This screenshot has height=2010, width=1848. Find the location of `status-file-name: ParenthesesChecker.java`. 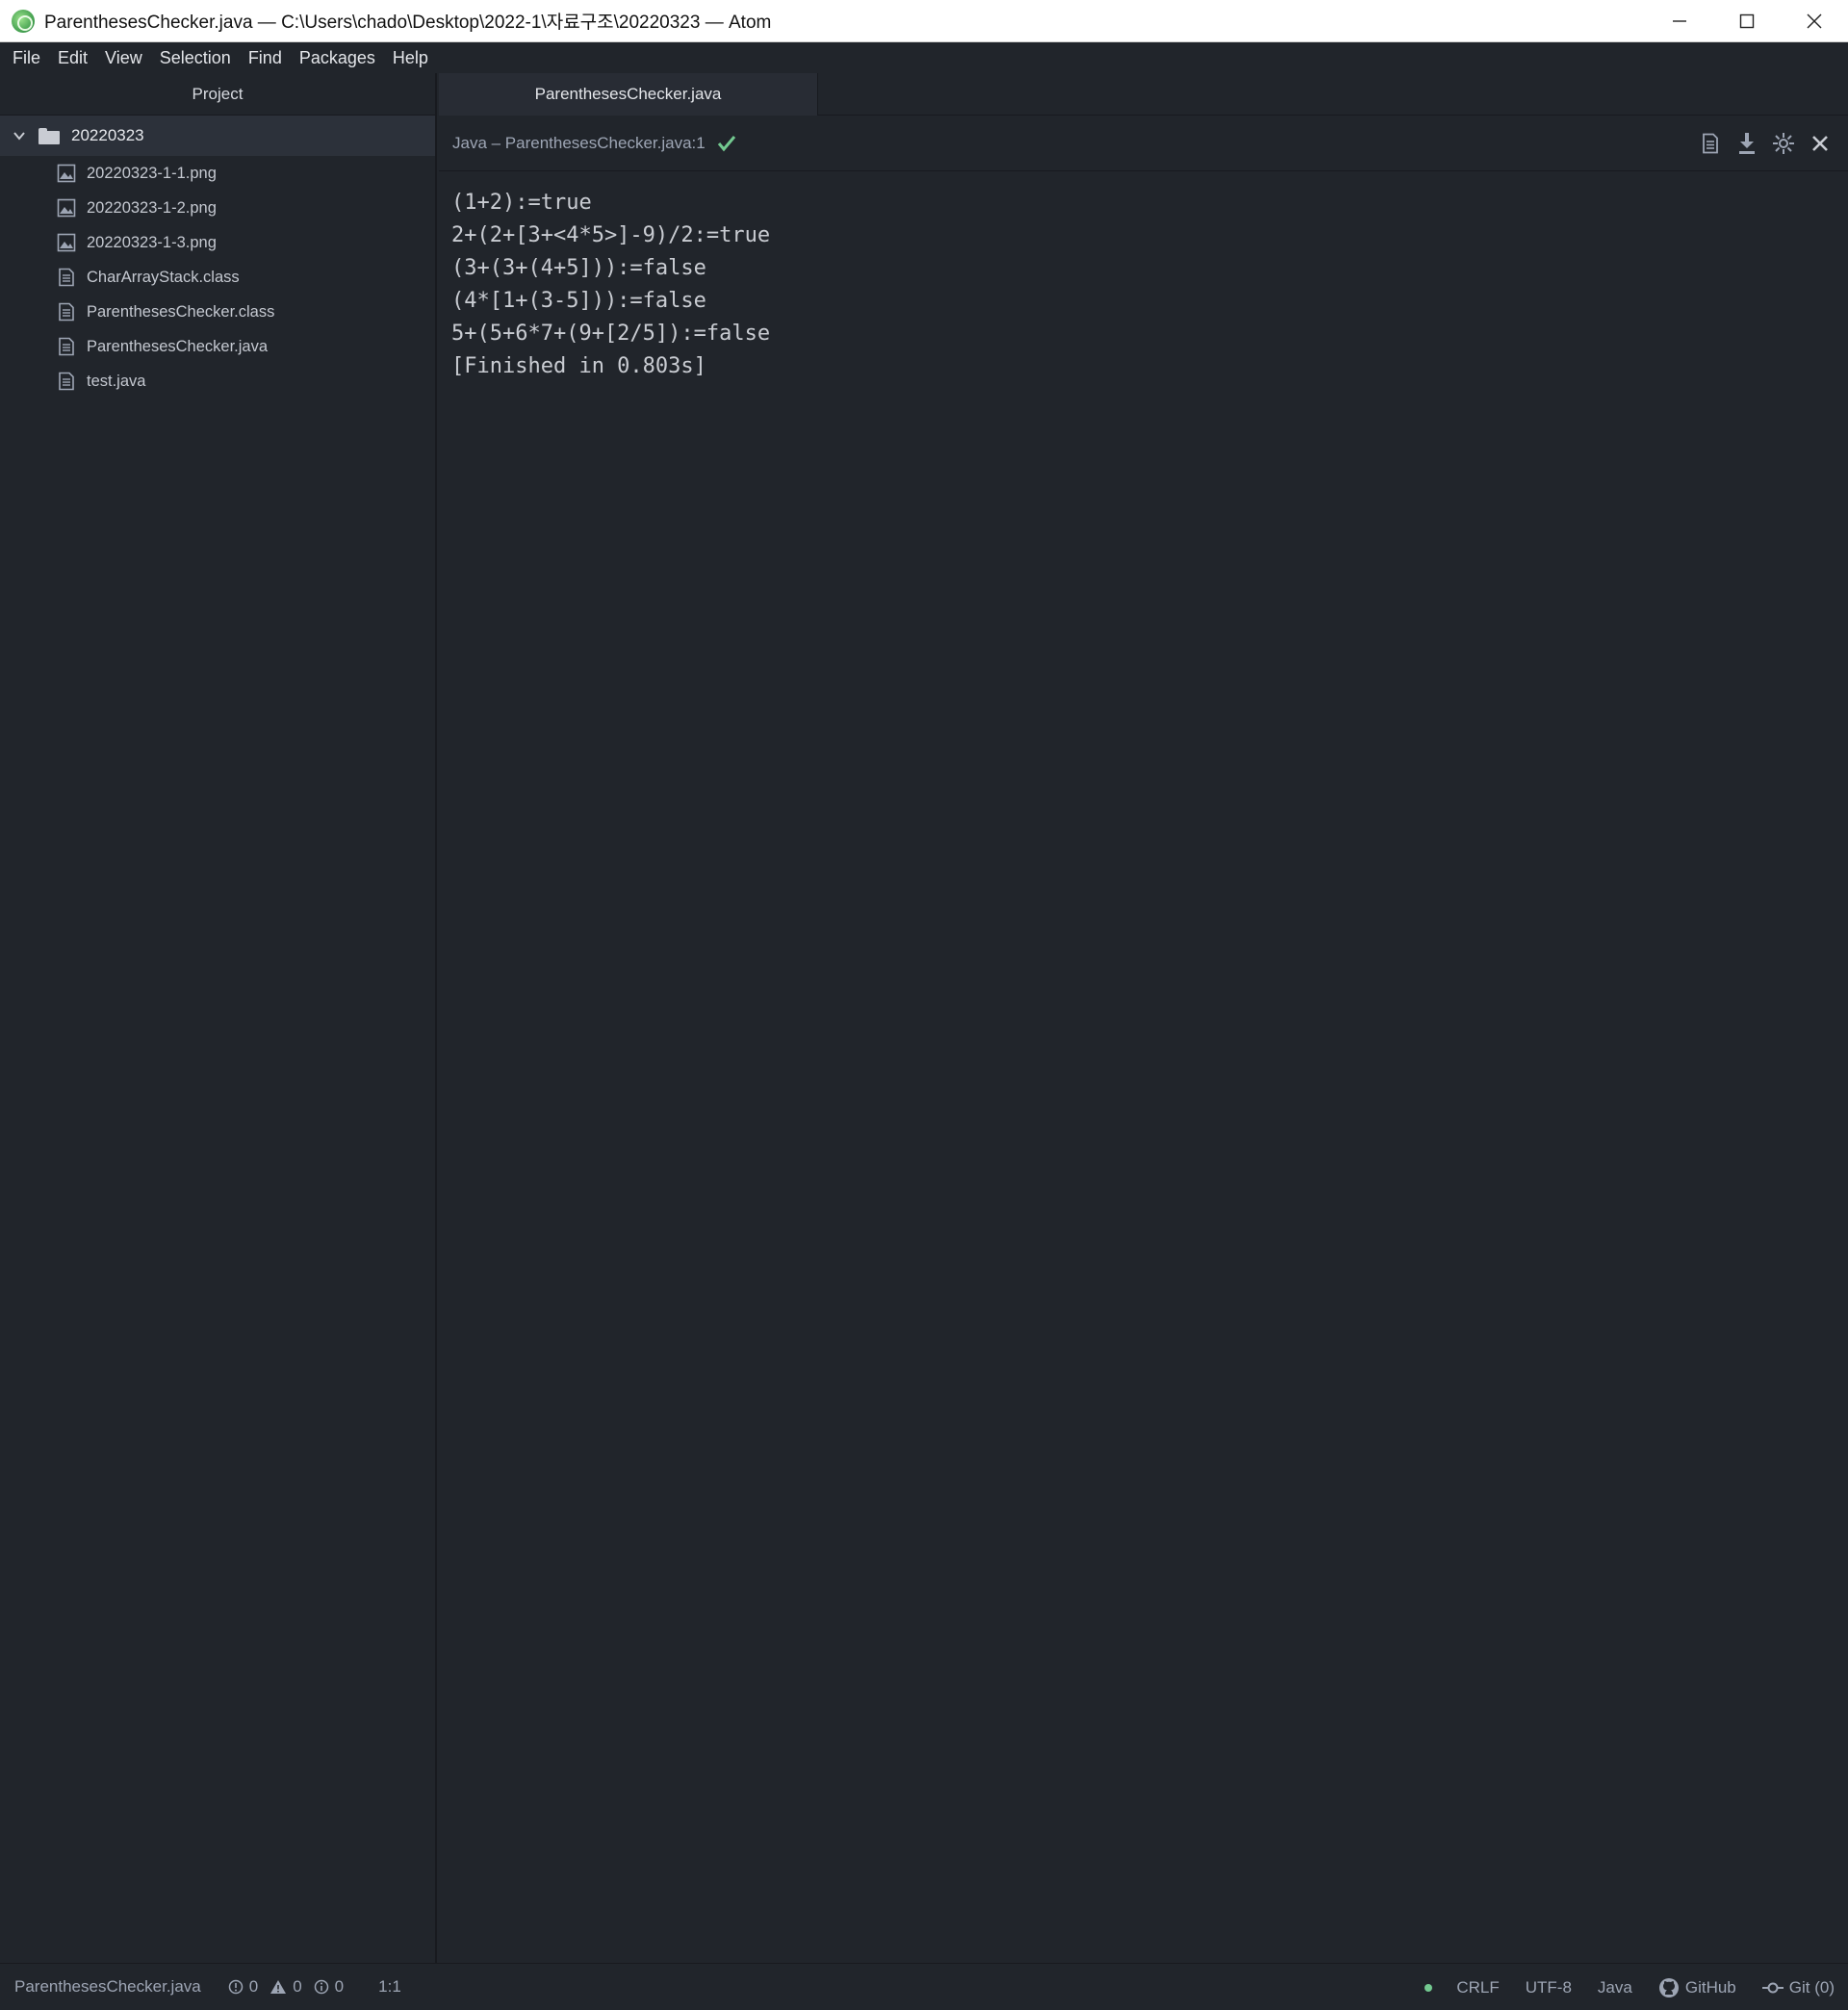

status-file-name: ParenthesesChecker.java is located at coordinates (107, 1987).